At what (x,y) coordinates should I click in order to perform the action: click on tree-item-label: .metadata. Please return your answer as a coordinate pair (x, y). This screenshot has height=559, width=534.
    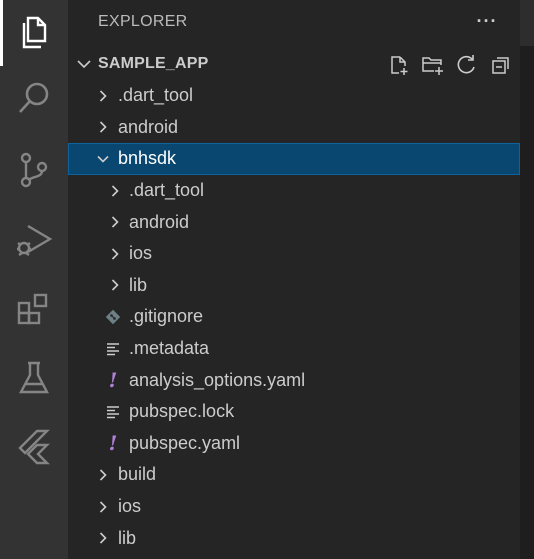
    Looking at the image, I should click on (169, 348).